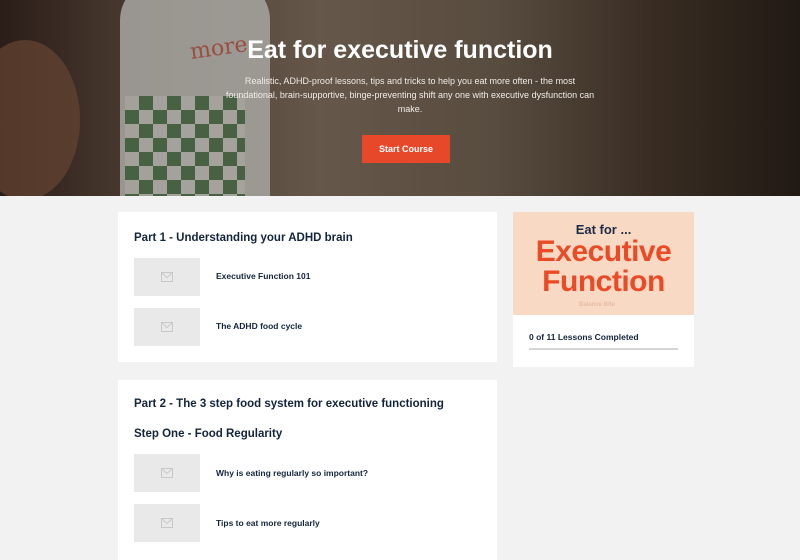 The image size is (800, 560). Describe the element at coordinates (584, 337) in the screenshot. I see `progress-text: 0 of 11 Lessons Completed` at that location.